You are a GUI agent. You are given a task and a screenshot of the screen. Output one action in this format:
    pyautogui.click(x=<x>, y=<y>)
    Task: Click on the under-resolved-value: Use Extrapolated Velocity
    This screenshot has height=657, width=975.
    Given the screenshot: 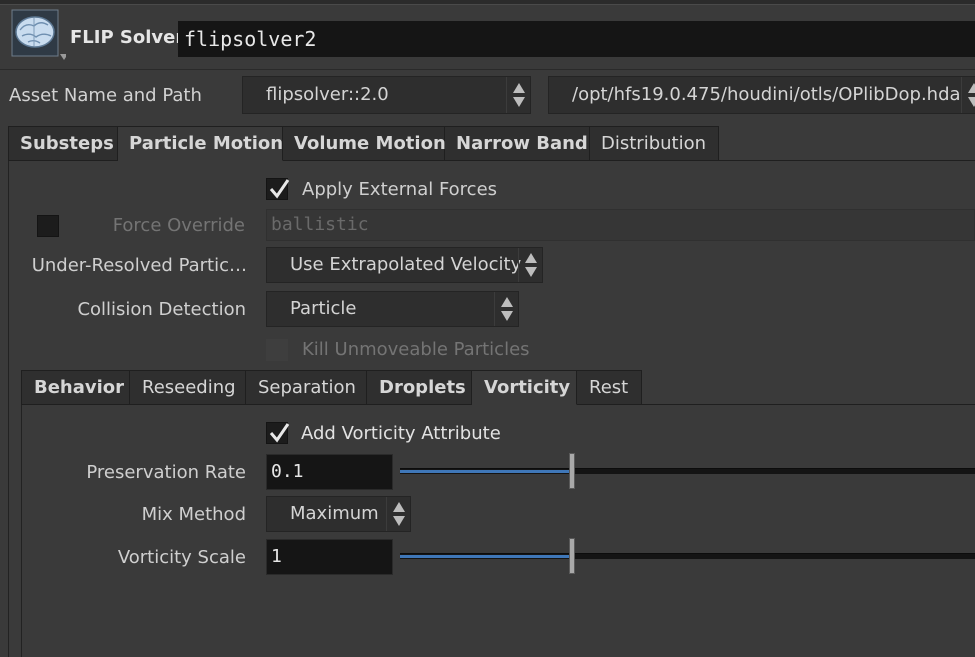 What is the action you would take?
    pyautogui.click(x=406, y=264)
    